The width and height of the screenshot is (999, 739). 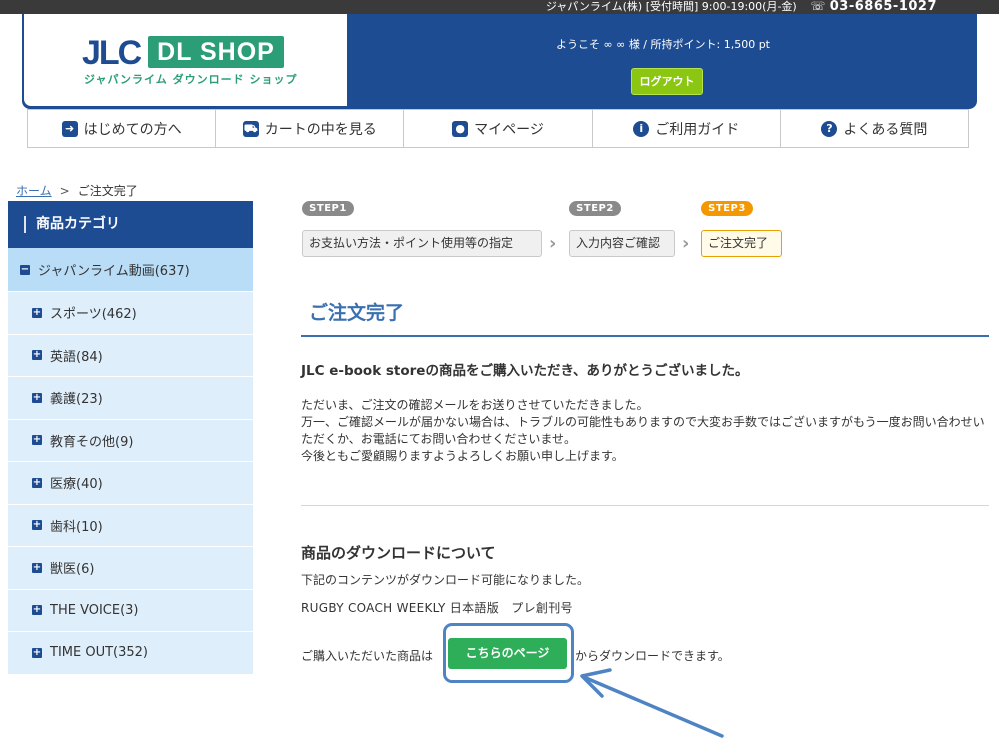 What do you see at coordinates (652, 703) in the screenshot?
I see `pointer-arrow-icon` at bounding box center [652, 703].